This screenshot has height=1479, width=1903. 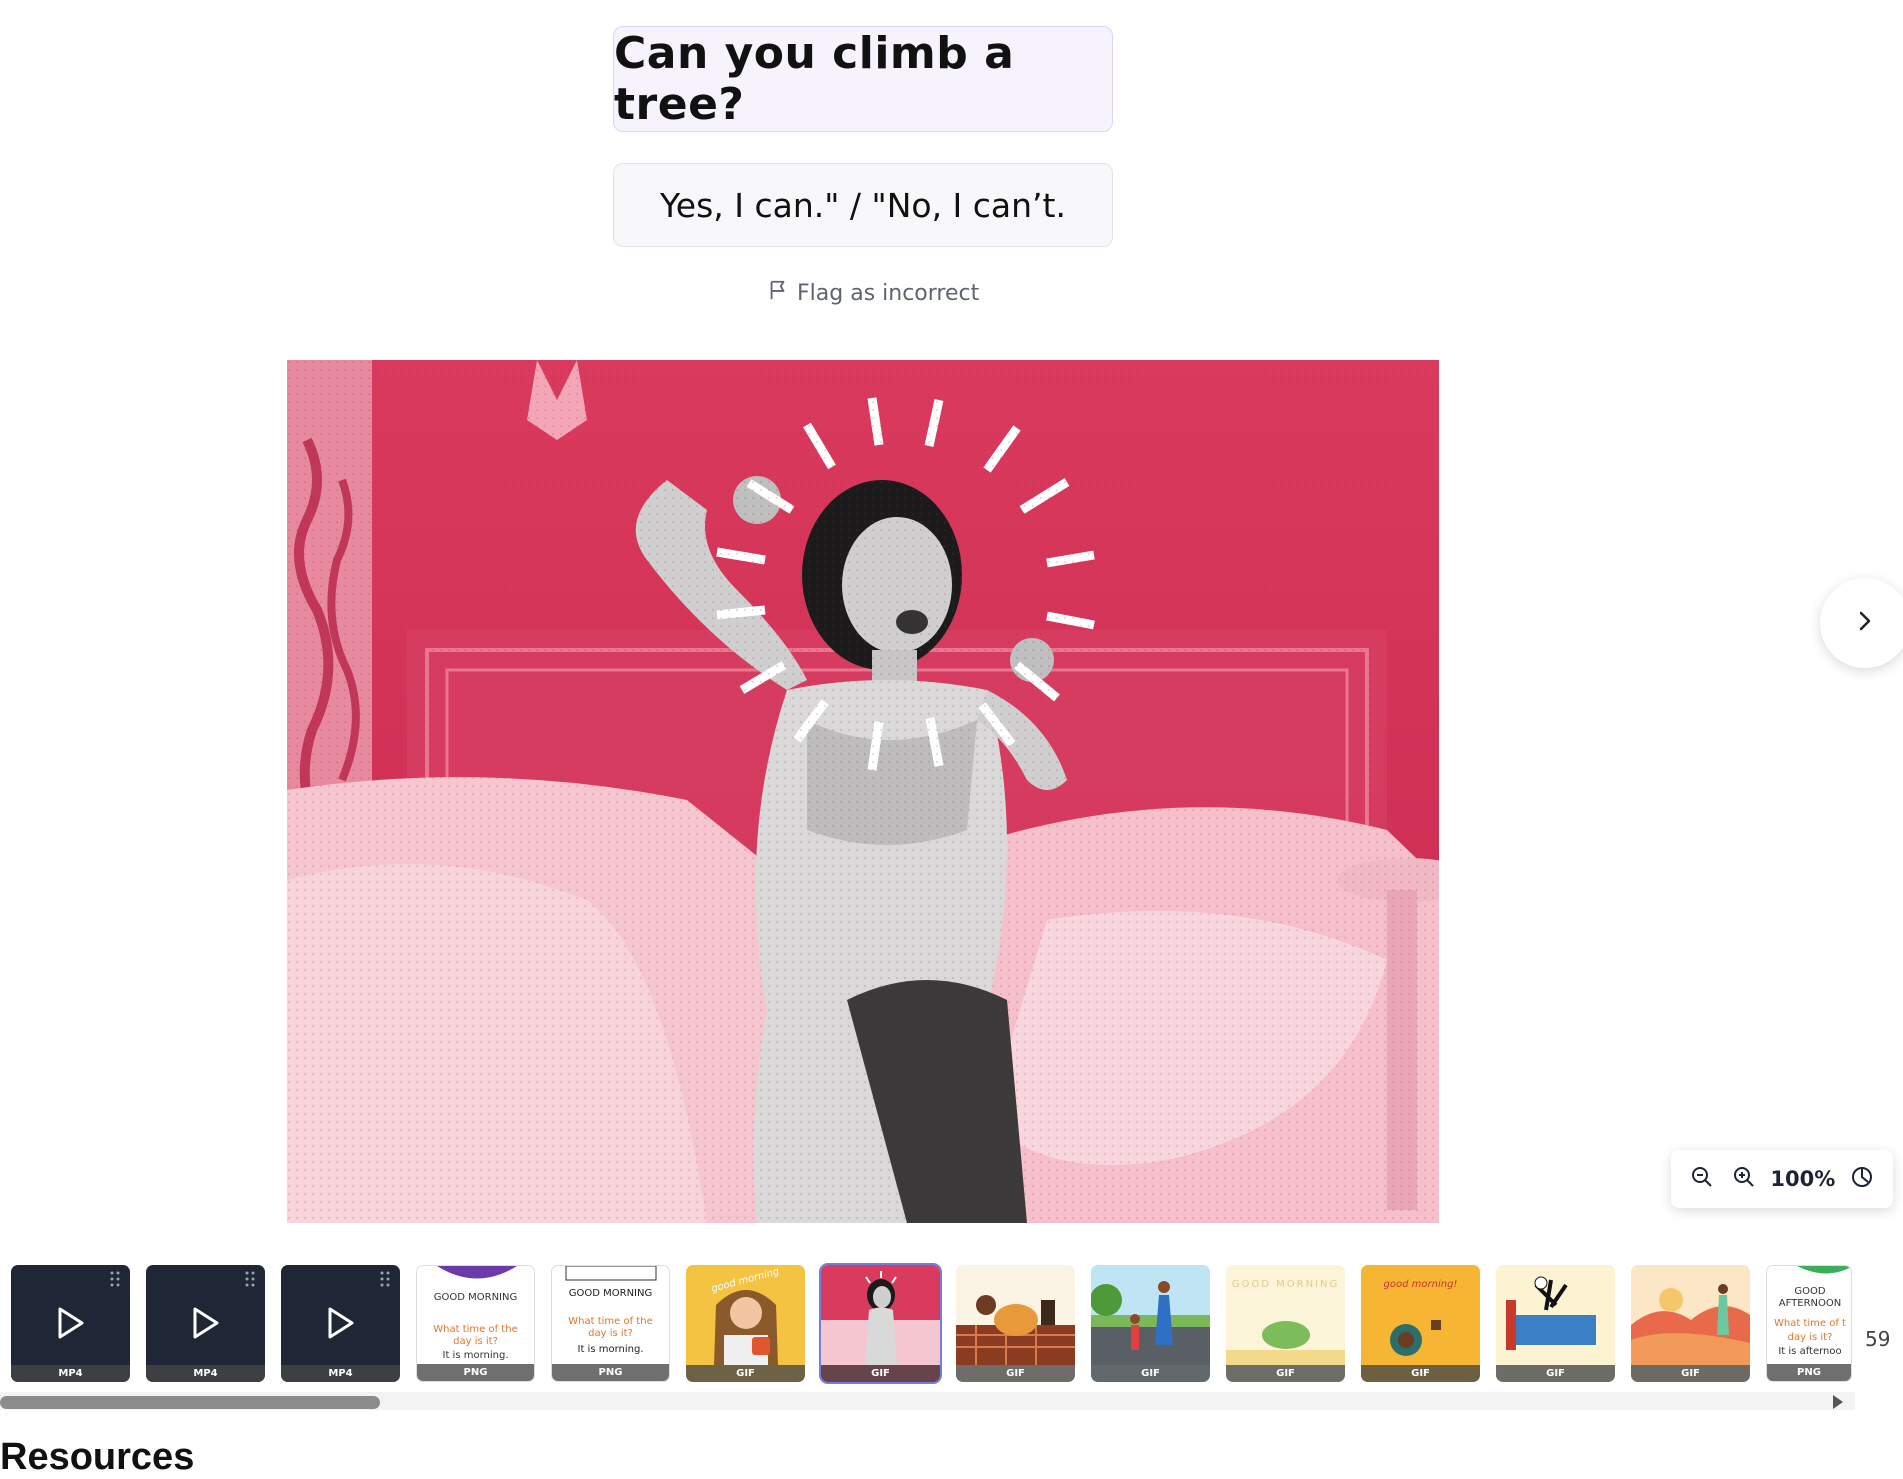 What do you see at coordinates (1803, 1179) in the screenshot?
I see `zoom-level: 100%` at bounding box center [1803, 1179].